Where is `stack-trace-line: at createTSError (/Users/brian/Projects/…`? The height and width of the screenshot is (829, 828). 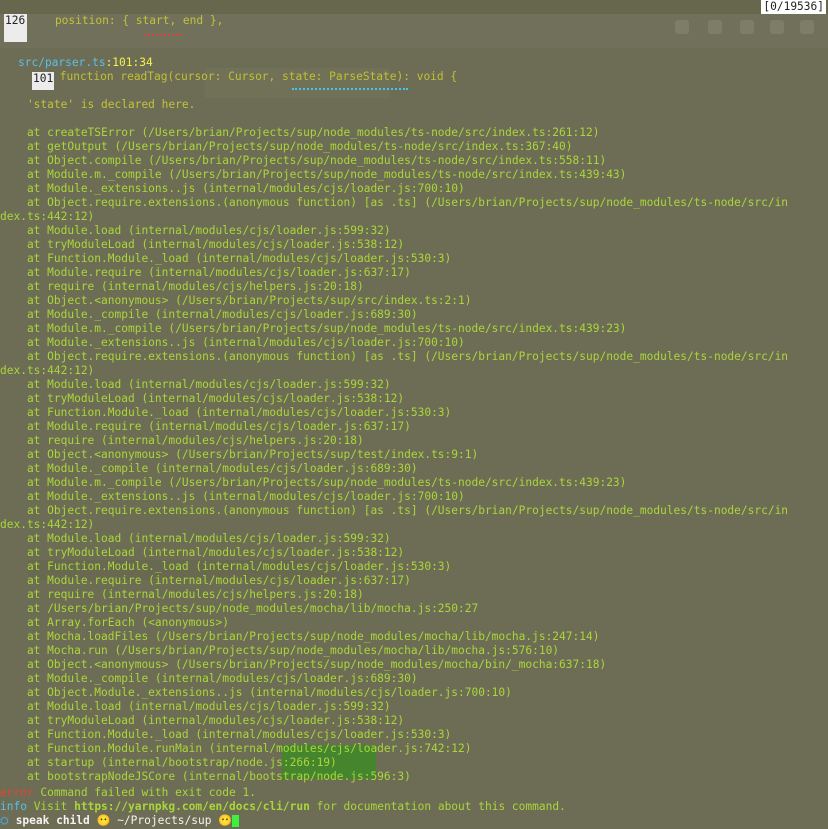
stack-trace-line: at createTSError (/Users/brian/Projects/… is located at coordinates (300, 132).